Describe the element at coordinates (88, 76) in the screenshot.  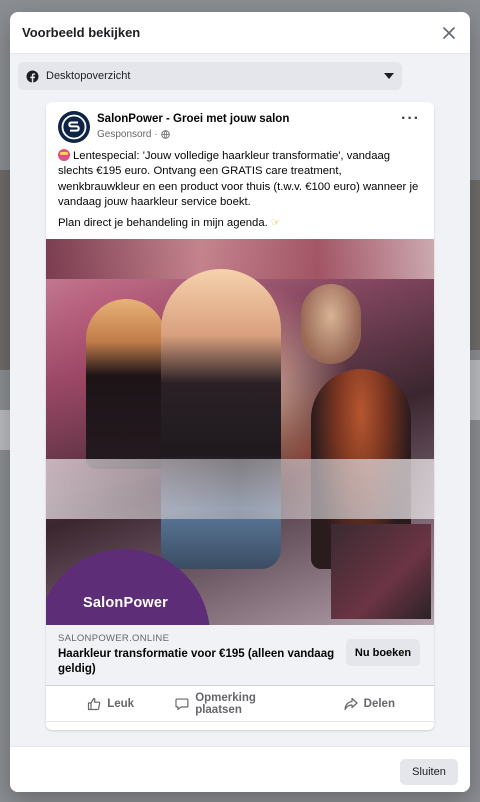
I see `device-select-value: Desktopoverzicht` at that location.